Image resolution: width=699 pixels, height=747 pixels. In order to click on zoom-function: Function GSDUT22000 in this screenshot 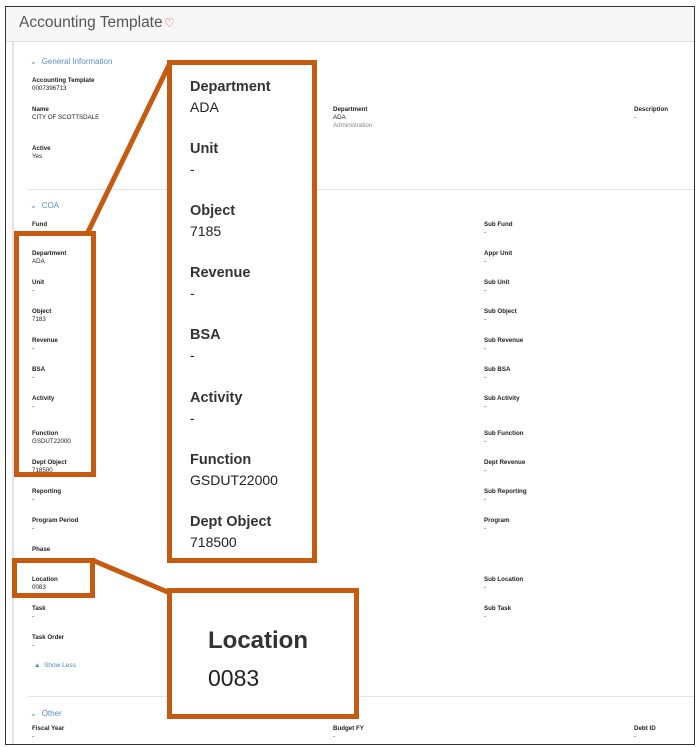, I will do `click(234, 470)`.